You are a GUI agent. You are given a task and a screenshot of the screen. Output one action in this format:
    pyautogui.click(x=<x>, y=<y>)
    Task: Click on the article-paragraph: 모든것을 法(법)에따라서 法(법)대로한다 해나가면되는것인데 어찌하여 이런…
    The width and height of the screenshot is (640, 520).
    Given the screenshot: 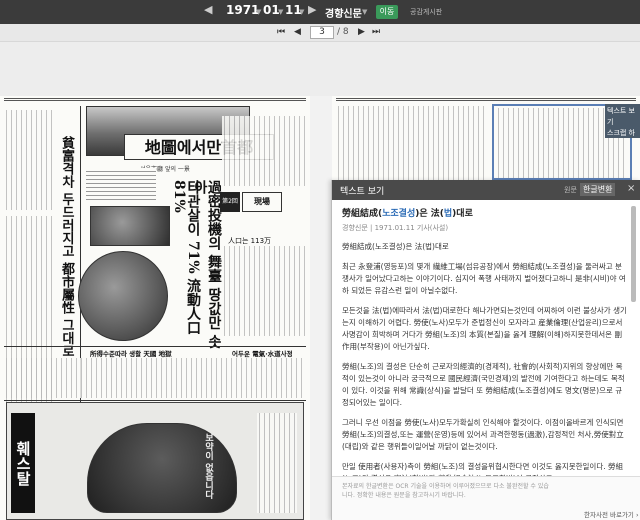 What is the action you would take?
    pyautogui.click(x=484, y=328)
    